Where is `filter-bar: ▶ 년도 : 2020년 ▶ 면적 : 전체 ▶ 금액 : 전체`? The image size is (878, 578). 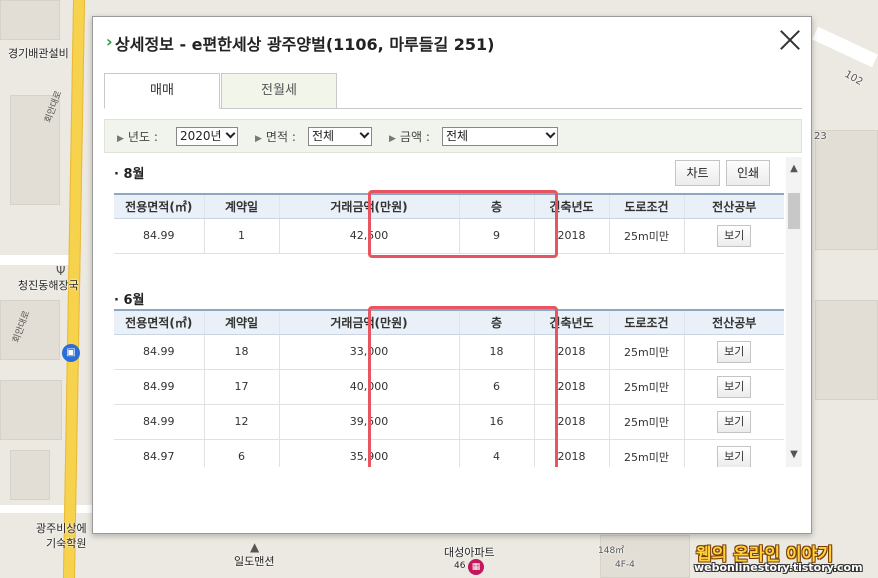
filter-bar: ▶ 년도 : 2020년 ▶ 면적 : 전체 ▶ 금액 : 전체 is located at coordinates (453, 136).